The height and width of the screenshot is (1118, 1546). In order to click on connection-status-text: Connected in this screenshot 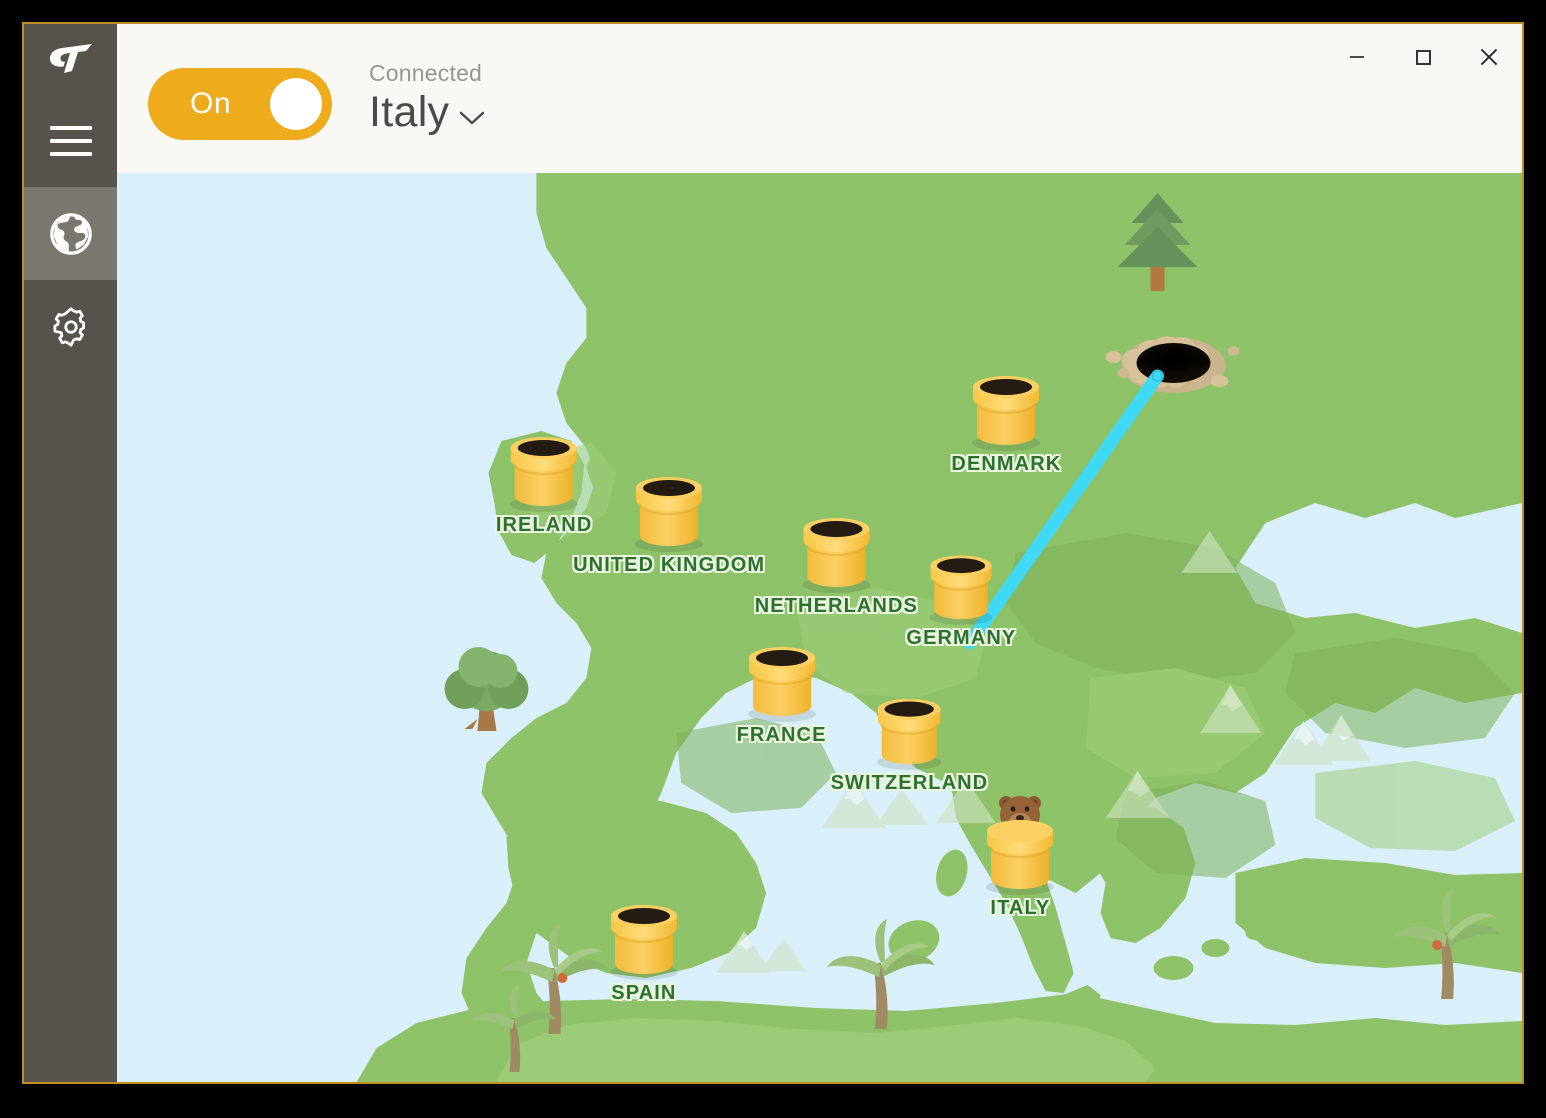, I will do `click(426, 73)`.